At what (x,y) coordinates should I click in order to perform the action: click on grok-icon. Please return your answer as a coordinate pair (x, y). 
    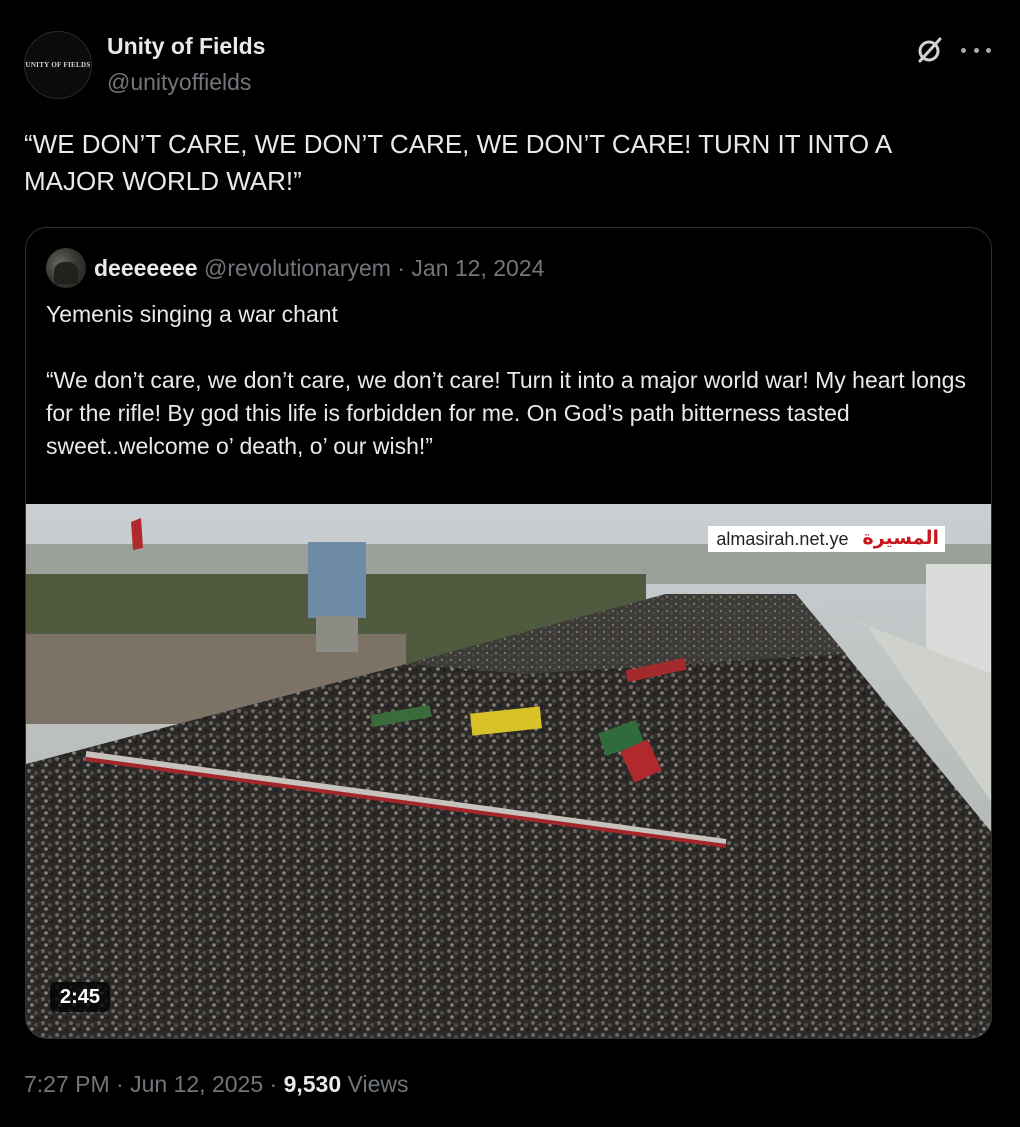
    Looking at the image, I should click on (930, 50).